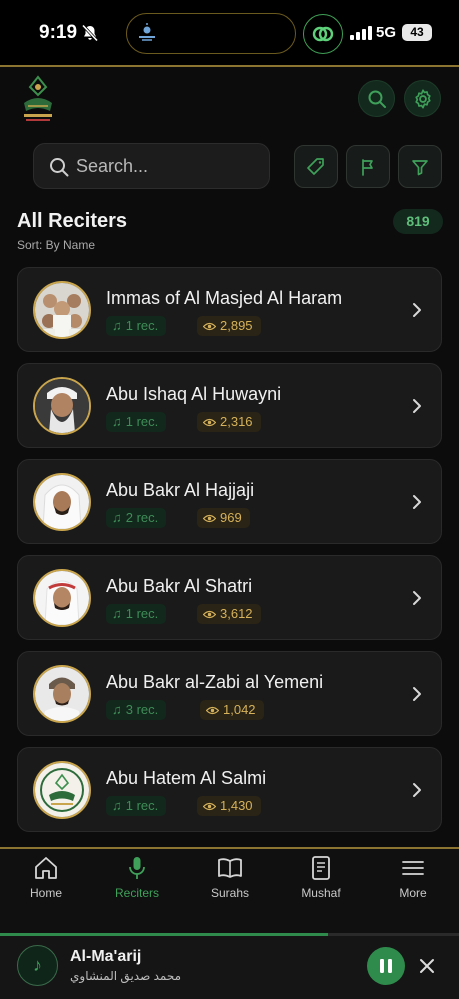 The height and width of the screenshot is (999, 459). What do you see at coordinates (46, 880) in the screenshot?
I see `nav-home: Home` at bounding box center [46, 880].